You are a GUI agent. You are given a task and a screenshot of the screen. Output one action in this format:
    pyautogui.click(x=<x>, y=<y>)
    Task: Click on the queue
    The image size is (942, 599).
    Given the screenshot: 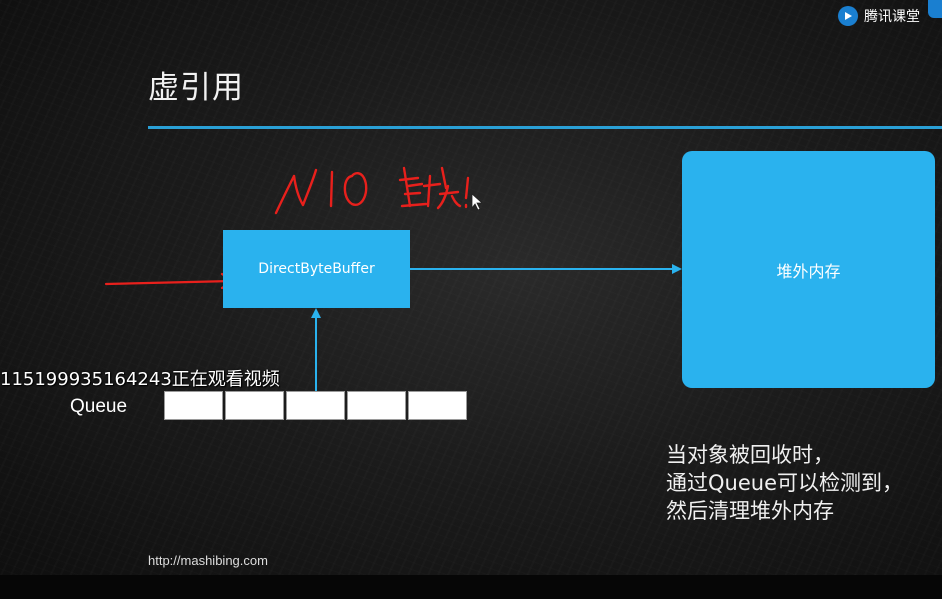 What is the action you would take?
    pyautogui.click(x=315, y=405)
    